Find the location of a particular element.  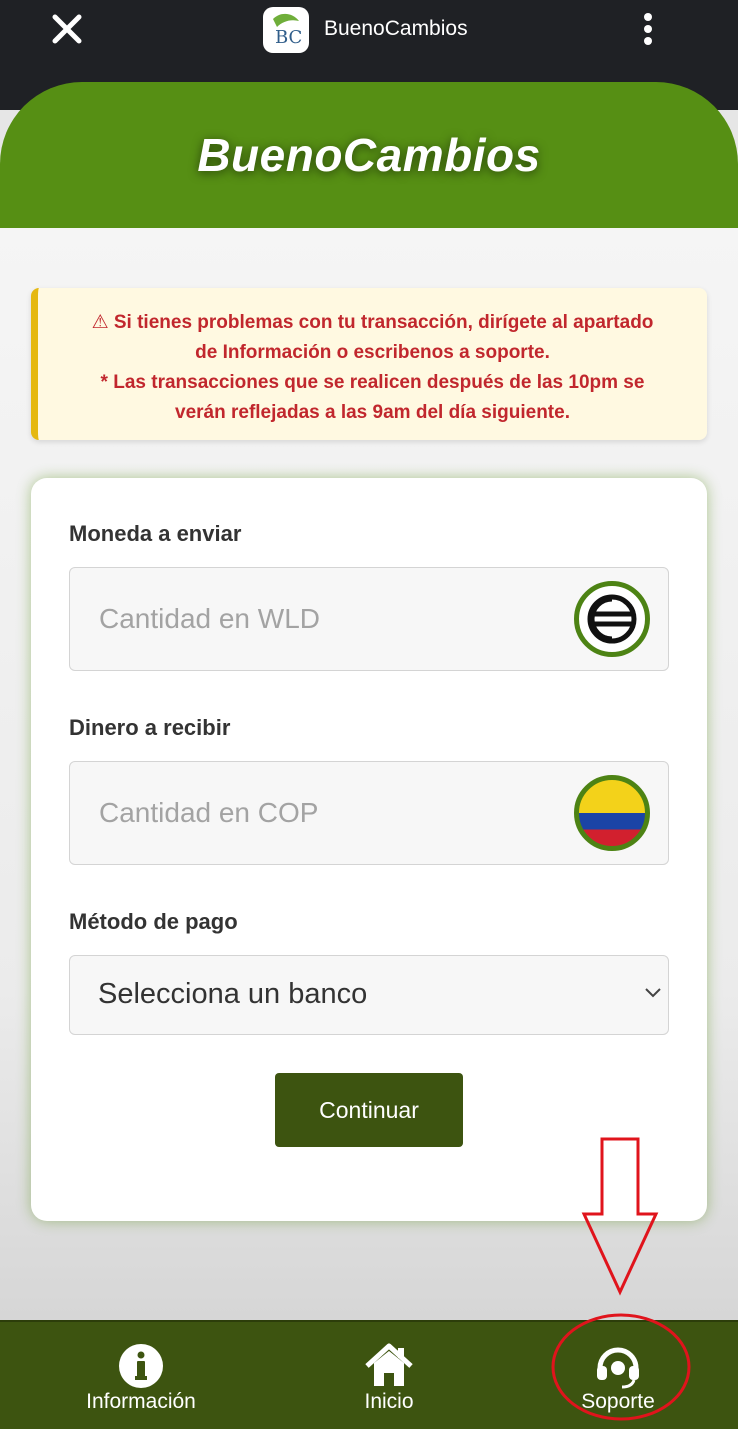

logo-text: BC is located at coordinates (288, 37).